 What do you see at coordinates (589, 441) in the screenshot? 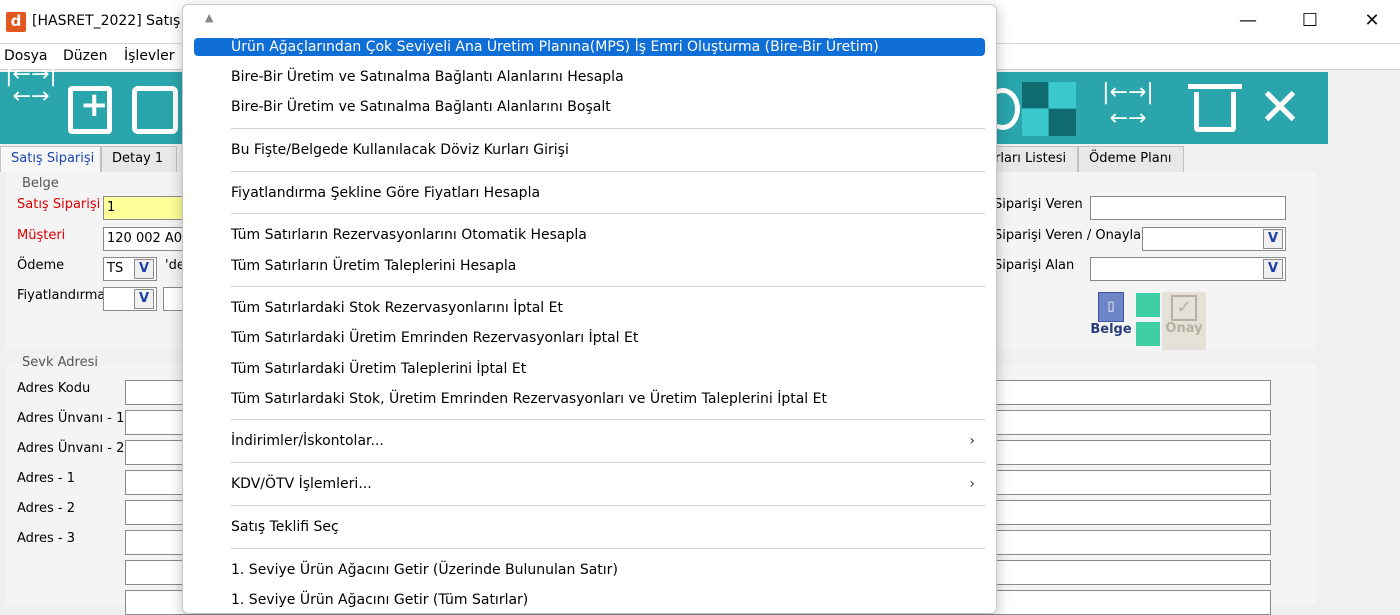
I see `menu-item-indirimler: İndirimler/İskontolar... ›` at bounding box center [589, 441].